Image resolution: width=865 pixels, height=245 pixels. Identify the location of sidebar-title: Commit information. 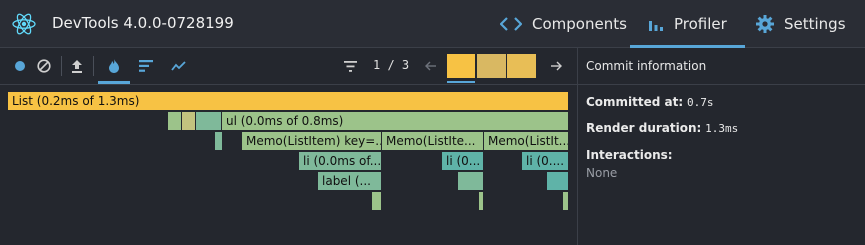
(646, 66).